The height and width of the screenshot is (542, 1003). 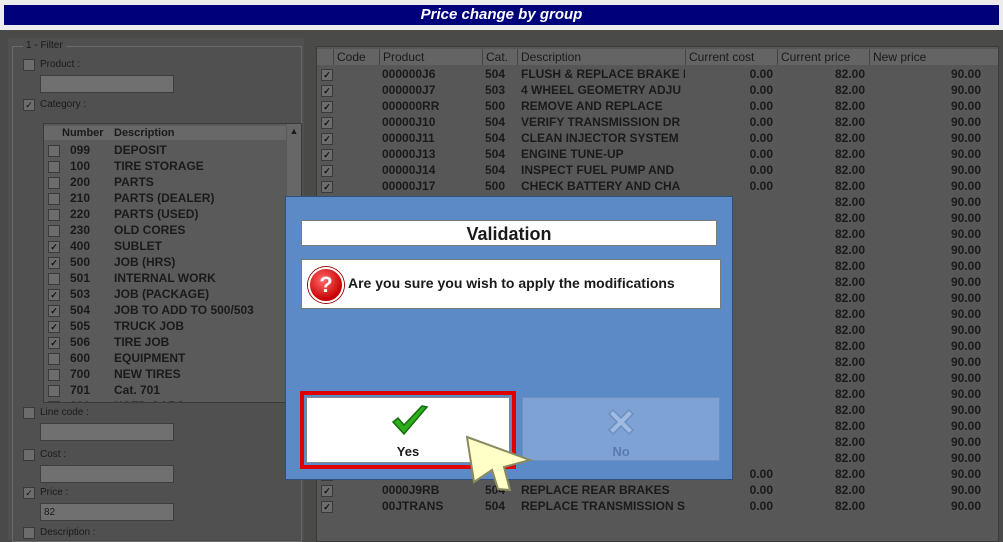 What do you see at coordinates (657, 154) in the screenshot?
I see `grid-row: ✓ 00000J13 504 ENGINE TUNE-UP 0.00 82.00 90.00` at bounding box center [657, 154].